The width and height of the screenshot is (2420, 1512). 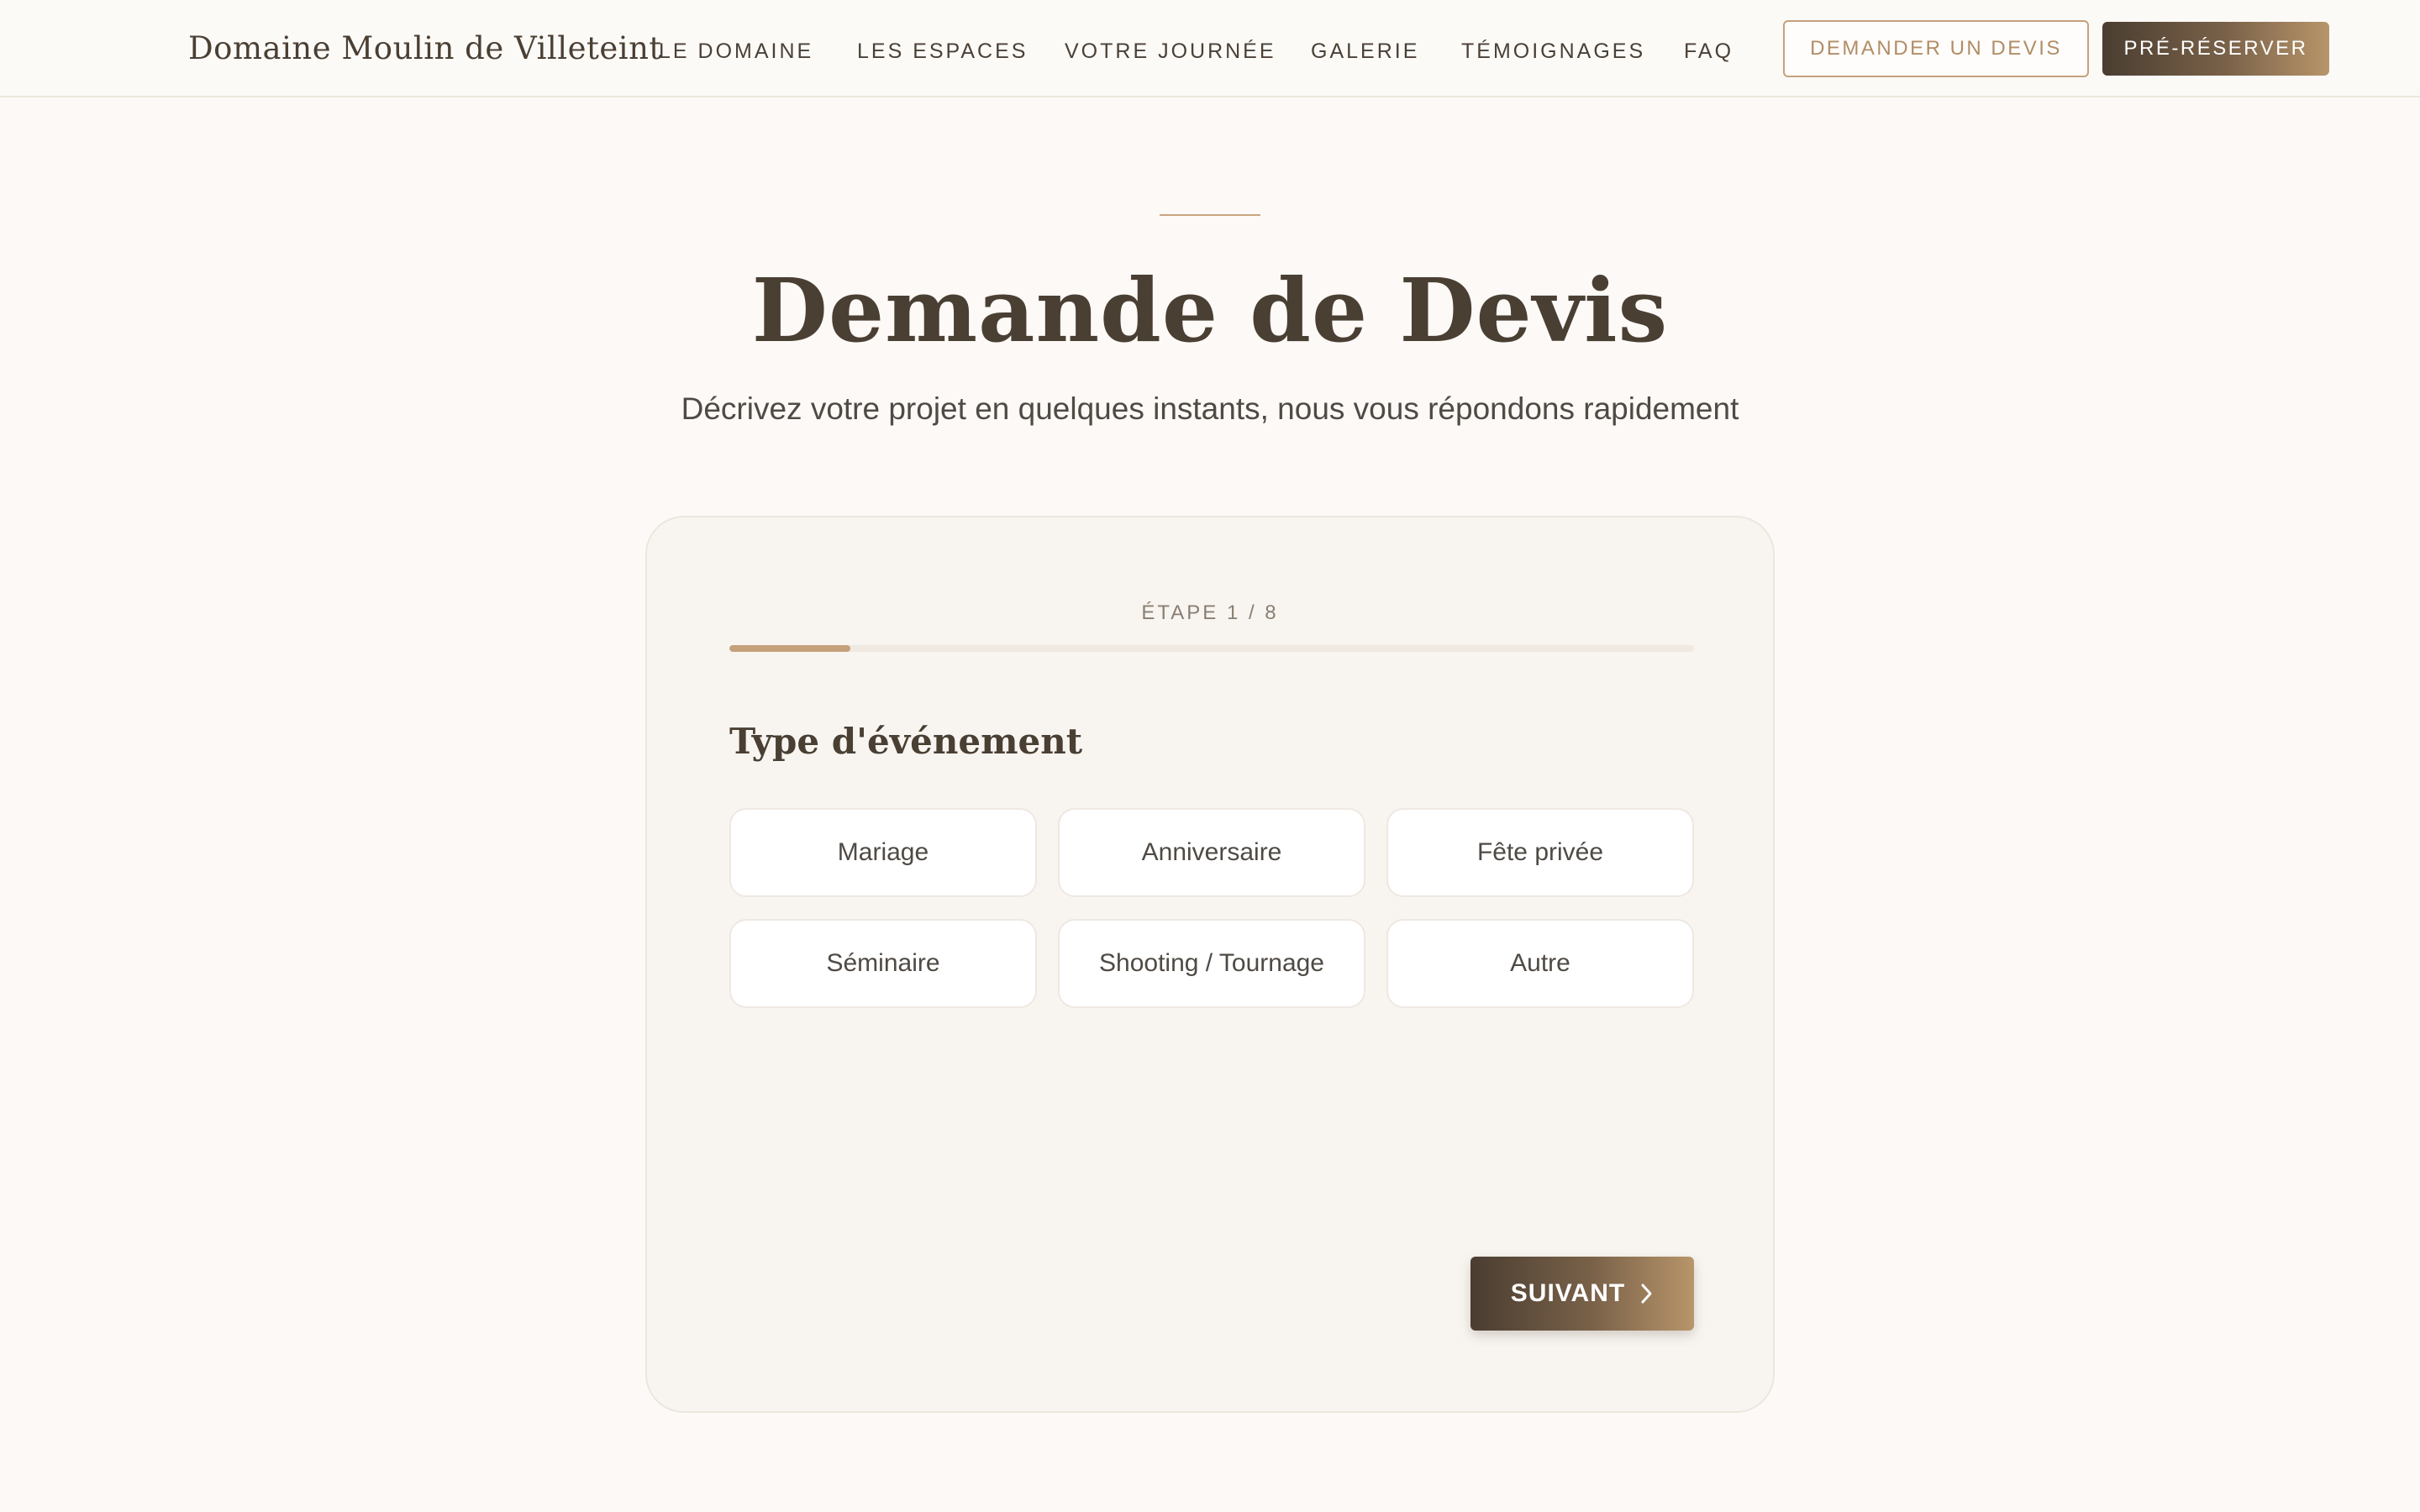 I want to click on next-button: SUIVANT, so click(x=1582, y=1294).